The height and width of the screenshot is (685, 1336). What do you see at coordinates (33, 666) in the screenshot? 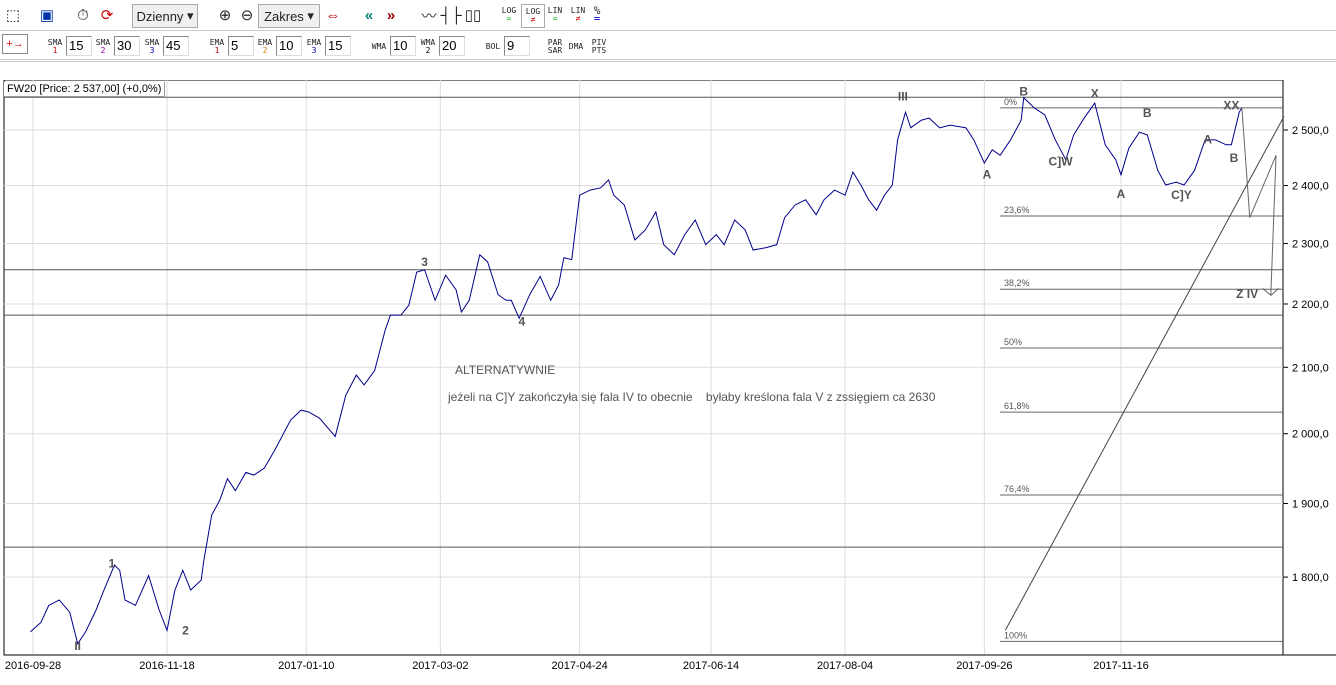
I see `x-tick-label: 2016-09-28` at bounding box center [33, 666].